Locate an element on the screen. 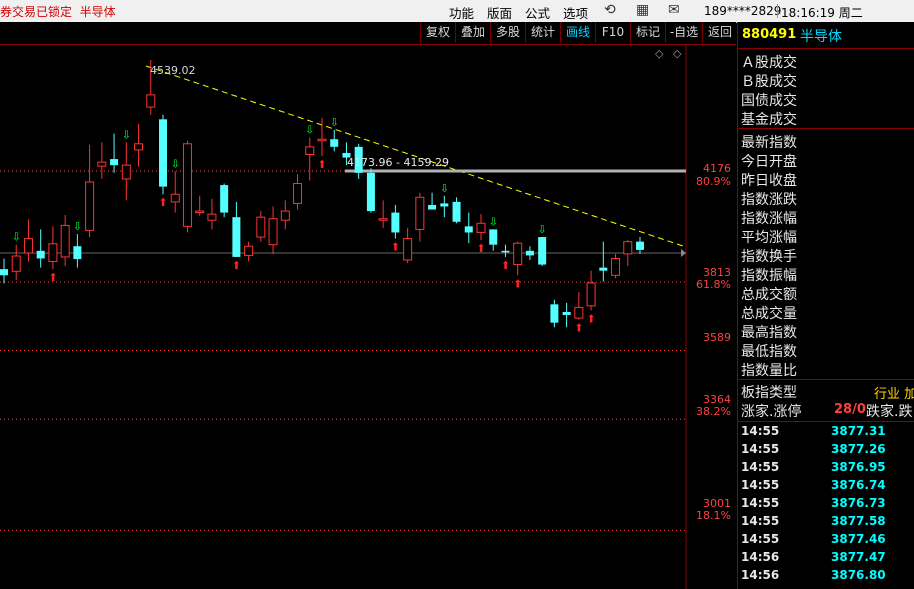  label-turnover: 指数换手 is located at coordinates (769, 257).